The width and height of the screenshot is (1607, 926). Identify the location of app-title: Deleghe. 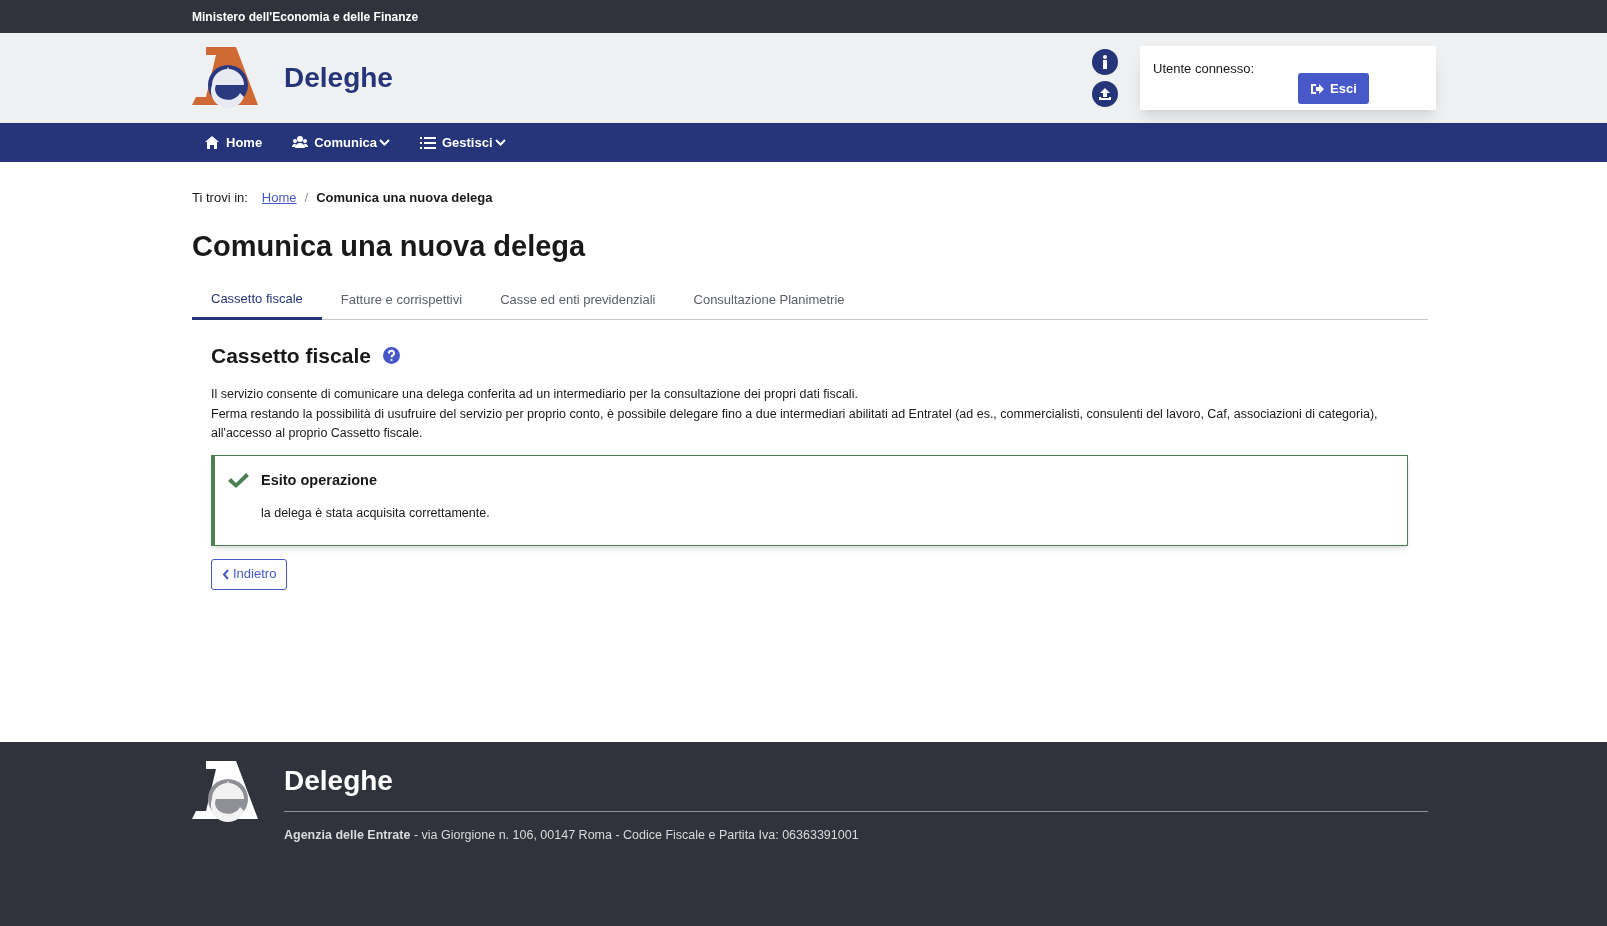
(338, 78).